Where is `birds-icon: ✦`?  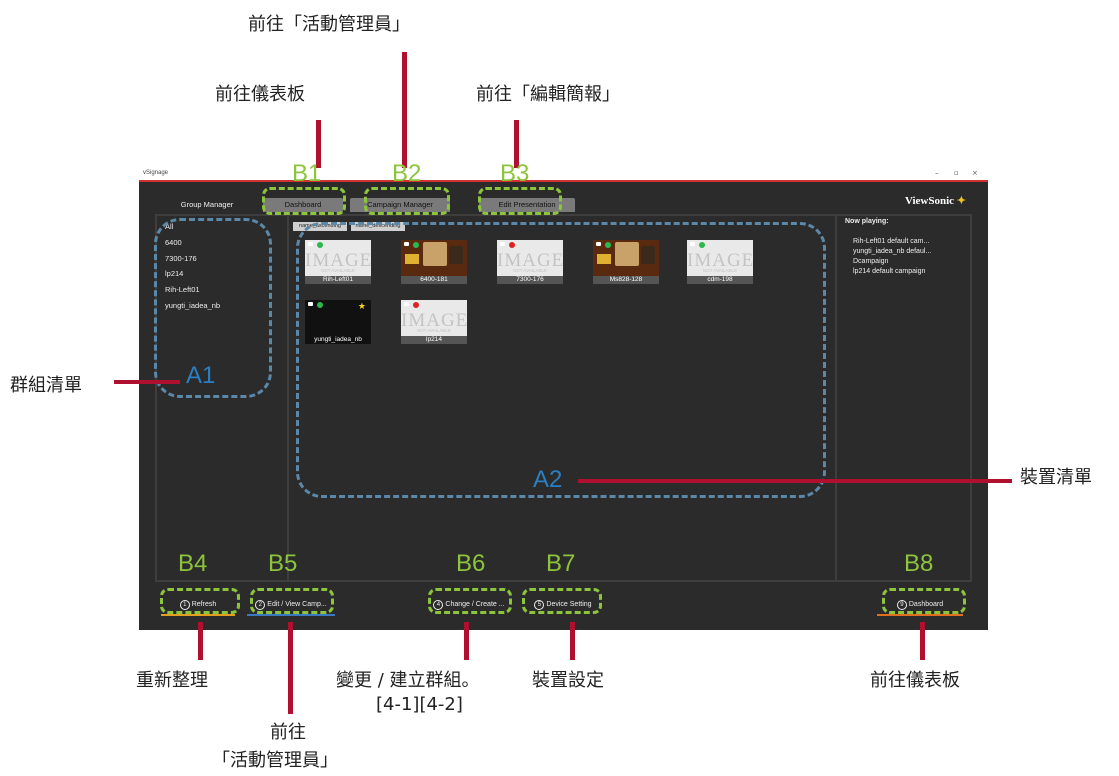 birds-icon: ✦ is located at coordinates (961, 201).